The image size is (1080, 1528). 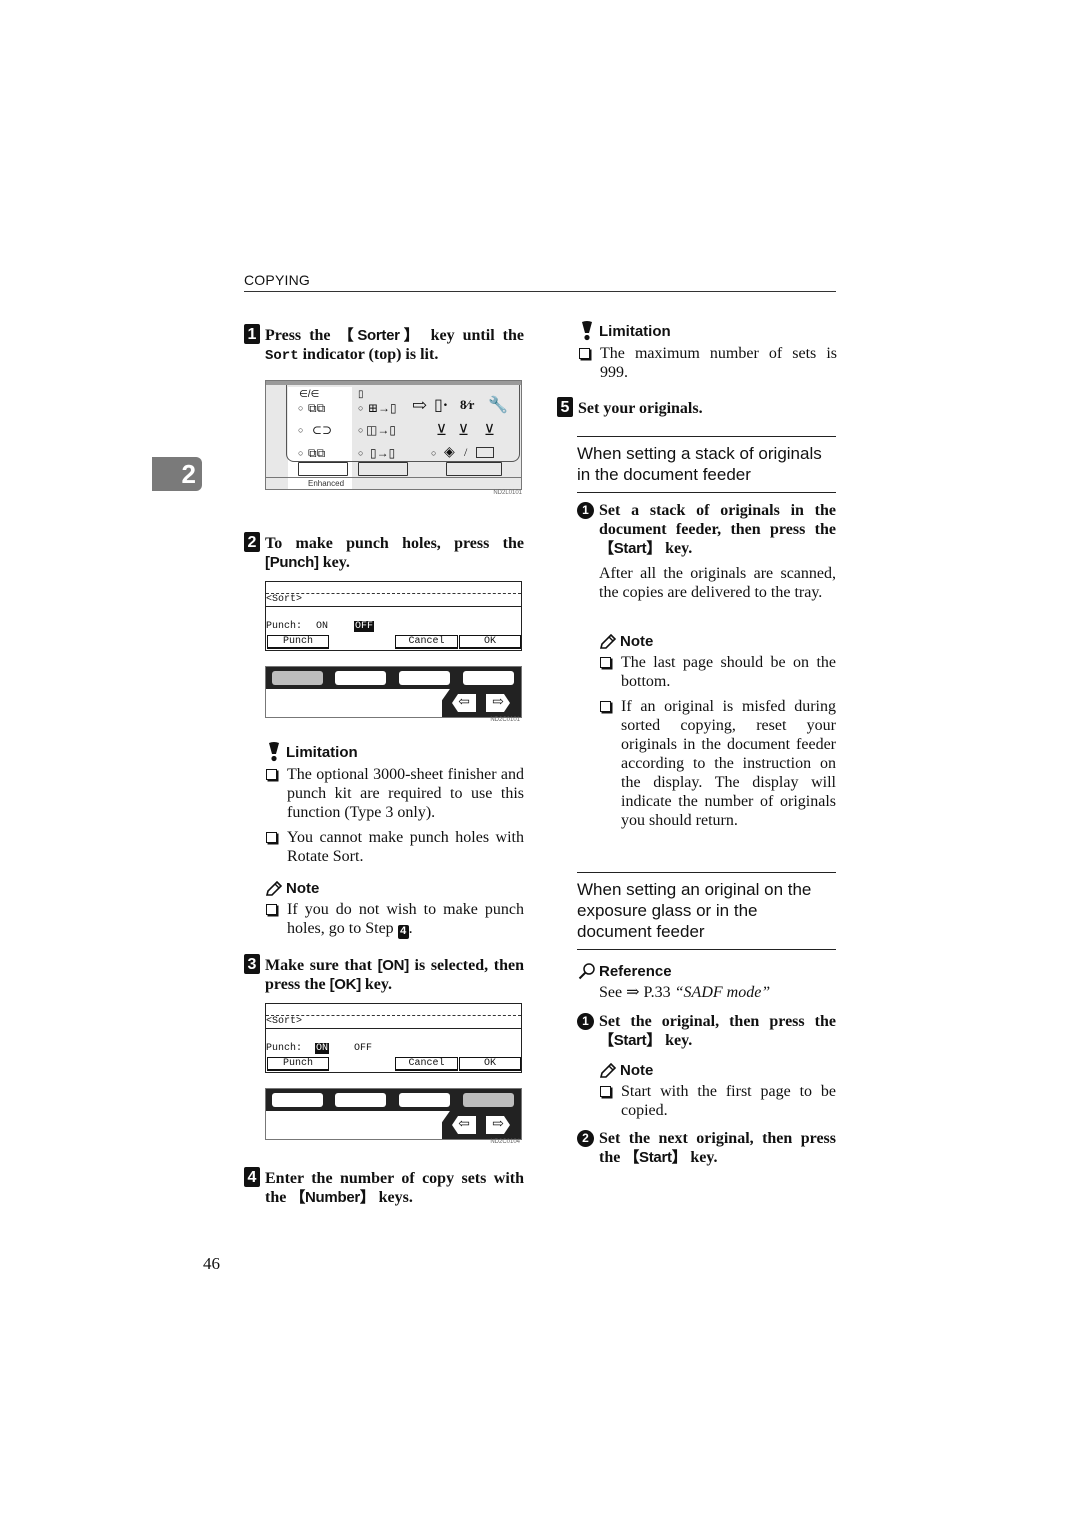 I want to click on clear-key-button, so click(x=474, y=469).